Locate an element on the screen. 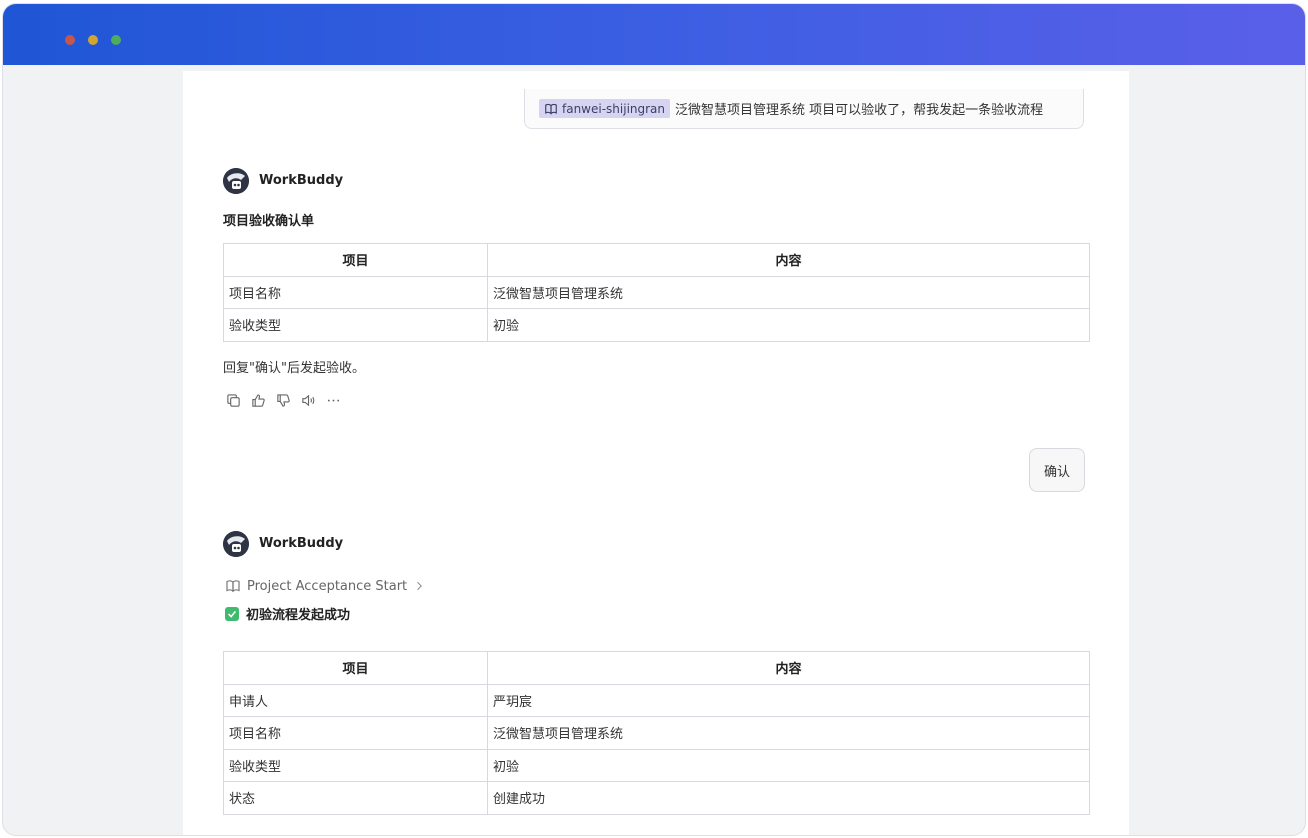 The height and width of the screenshot is (838, 1308). speaker-icon is located at coordinates (308, 400).